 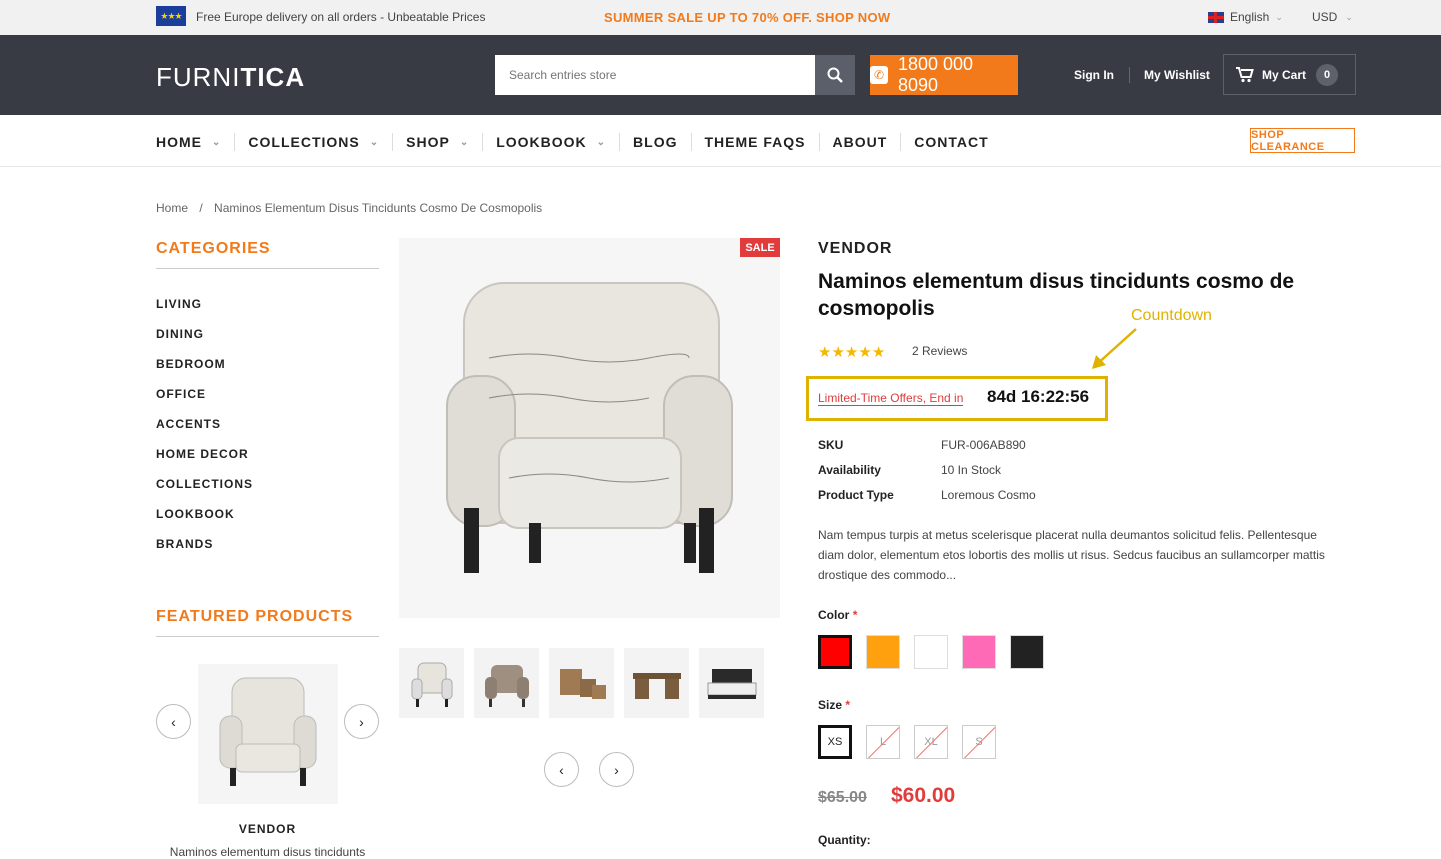 What do you see at coordinates (1129, 75) in the screenshot?
I see `header-divider` at bounding box center [1129, 75].